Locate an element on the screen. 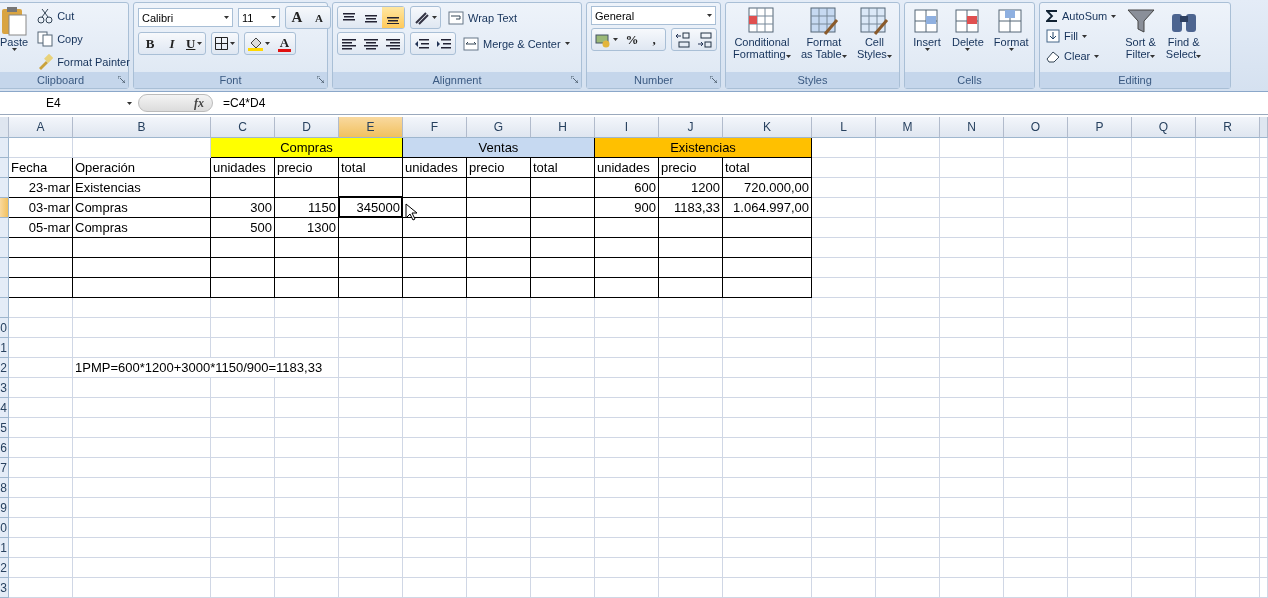 This screenshot has width=1268, height=598. column-header: M is located at coordinates (908, 127).